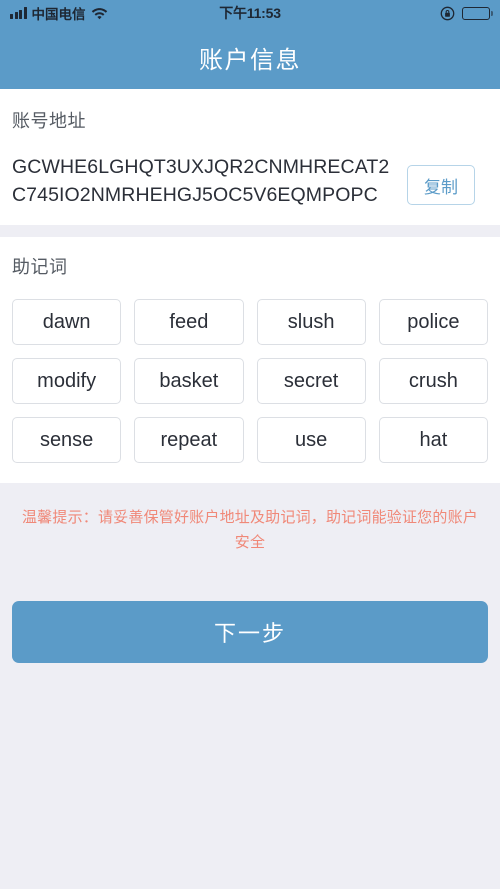 The image size is (500, 889). I want to click on status-bar-clock: 下午11:53, so click(250, 13).